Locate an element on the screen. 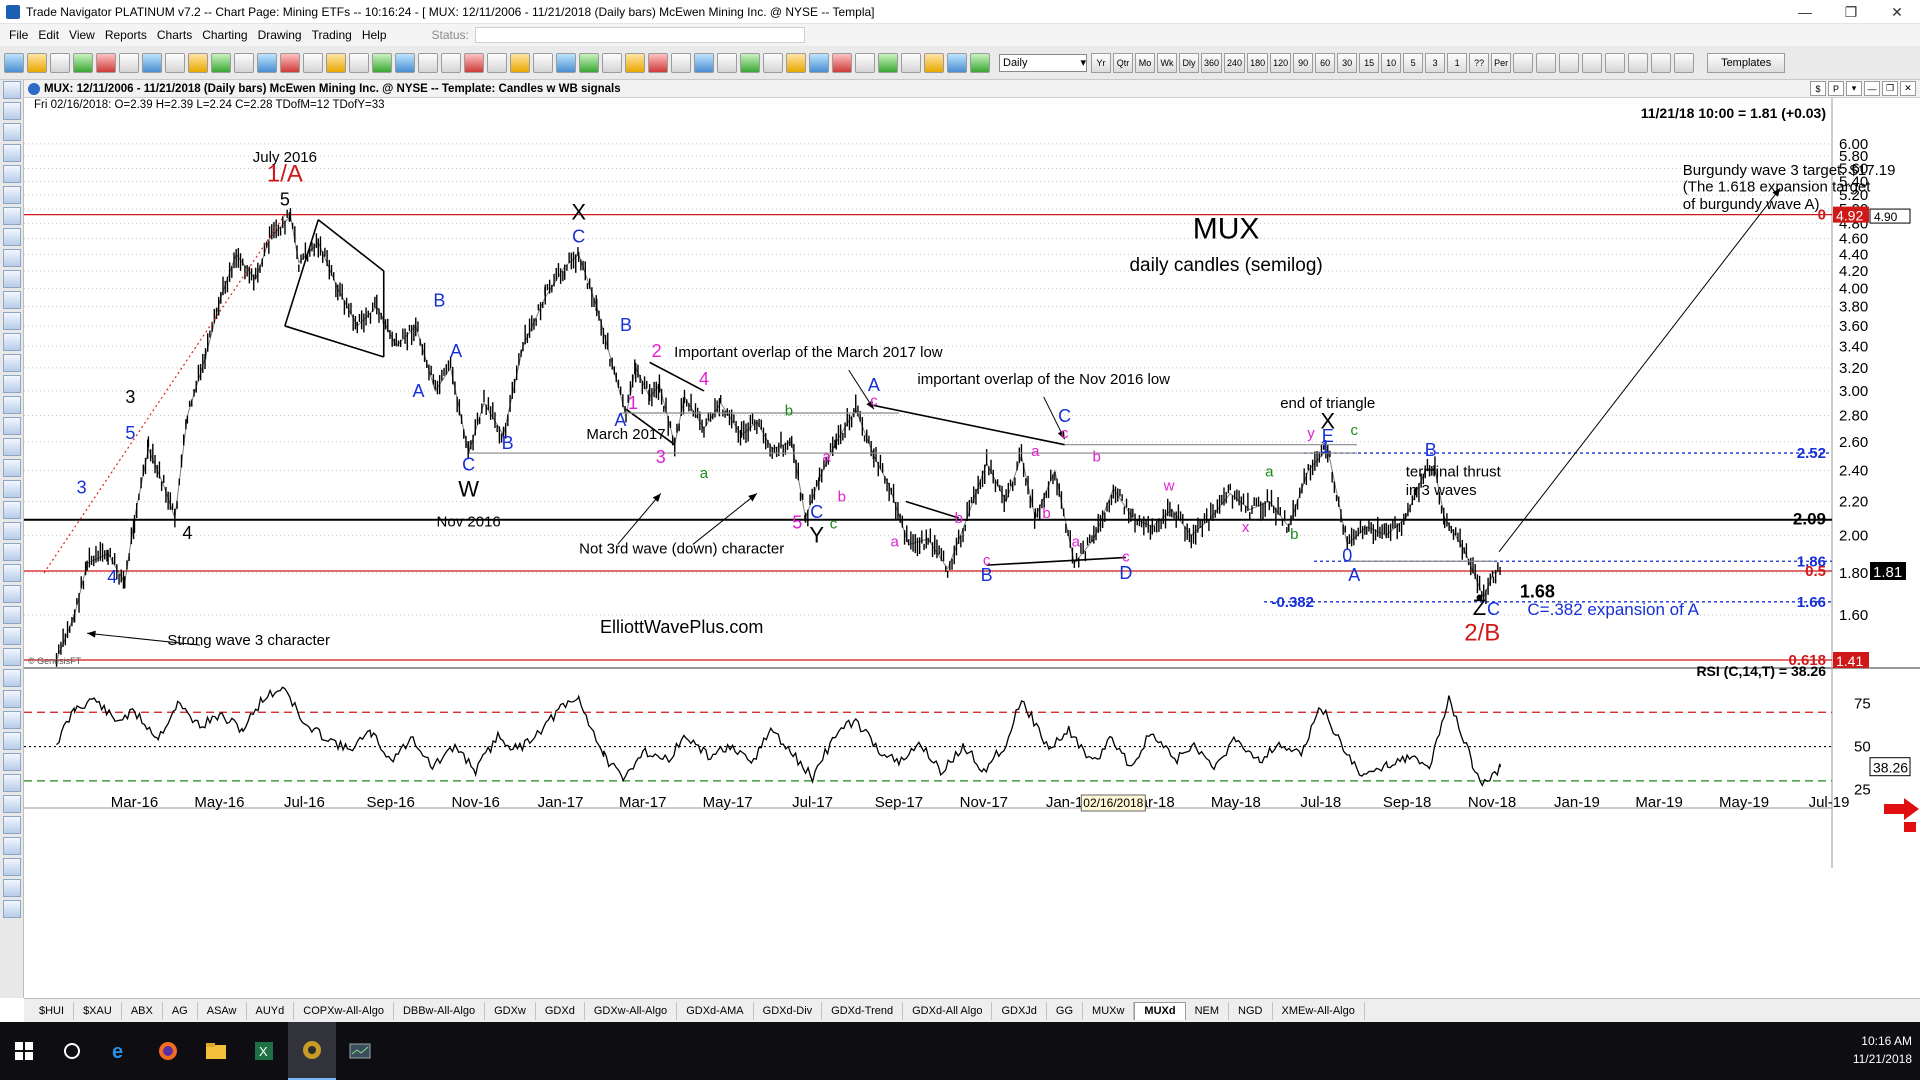 The image size is (1920, 1080). menu-charts: Charts is located at coordinates (174, 35).